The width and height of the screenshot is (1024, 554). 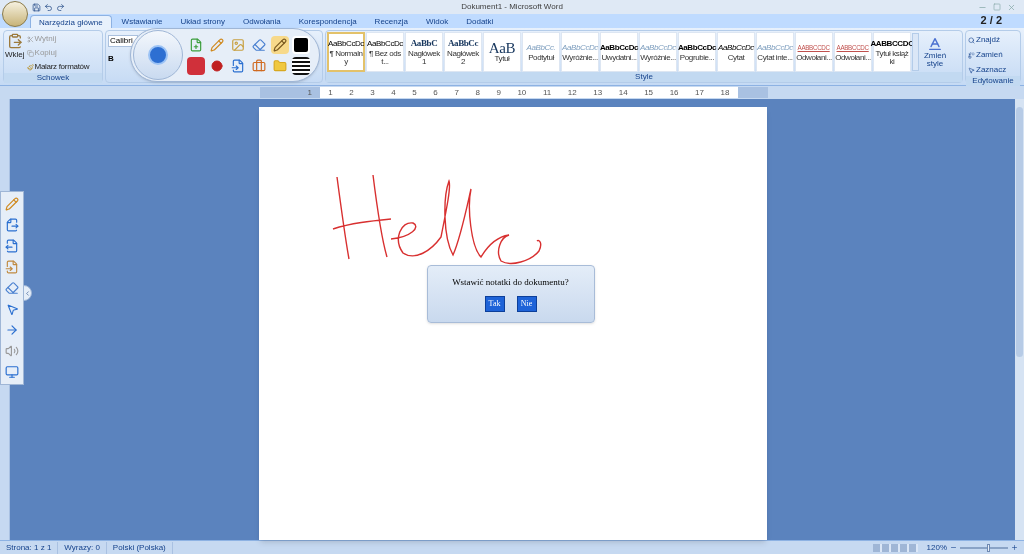 What do you see at coordinates (372, 92) in the screenshot?
I see `ruler-number: 3` at bounding box center [372, 92].